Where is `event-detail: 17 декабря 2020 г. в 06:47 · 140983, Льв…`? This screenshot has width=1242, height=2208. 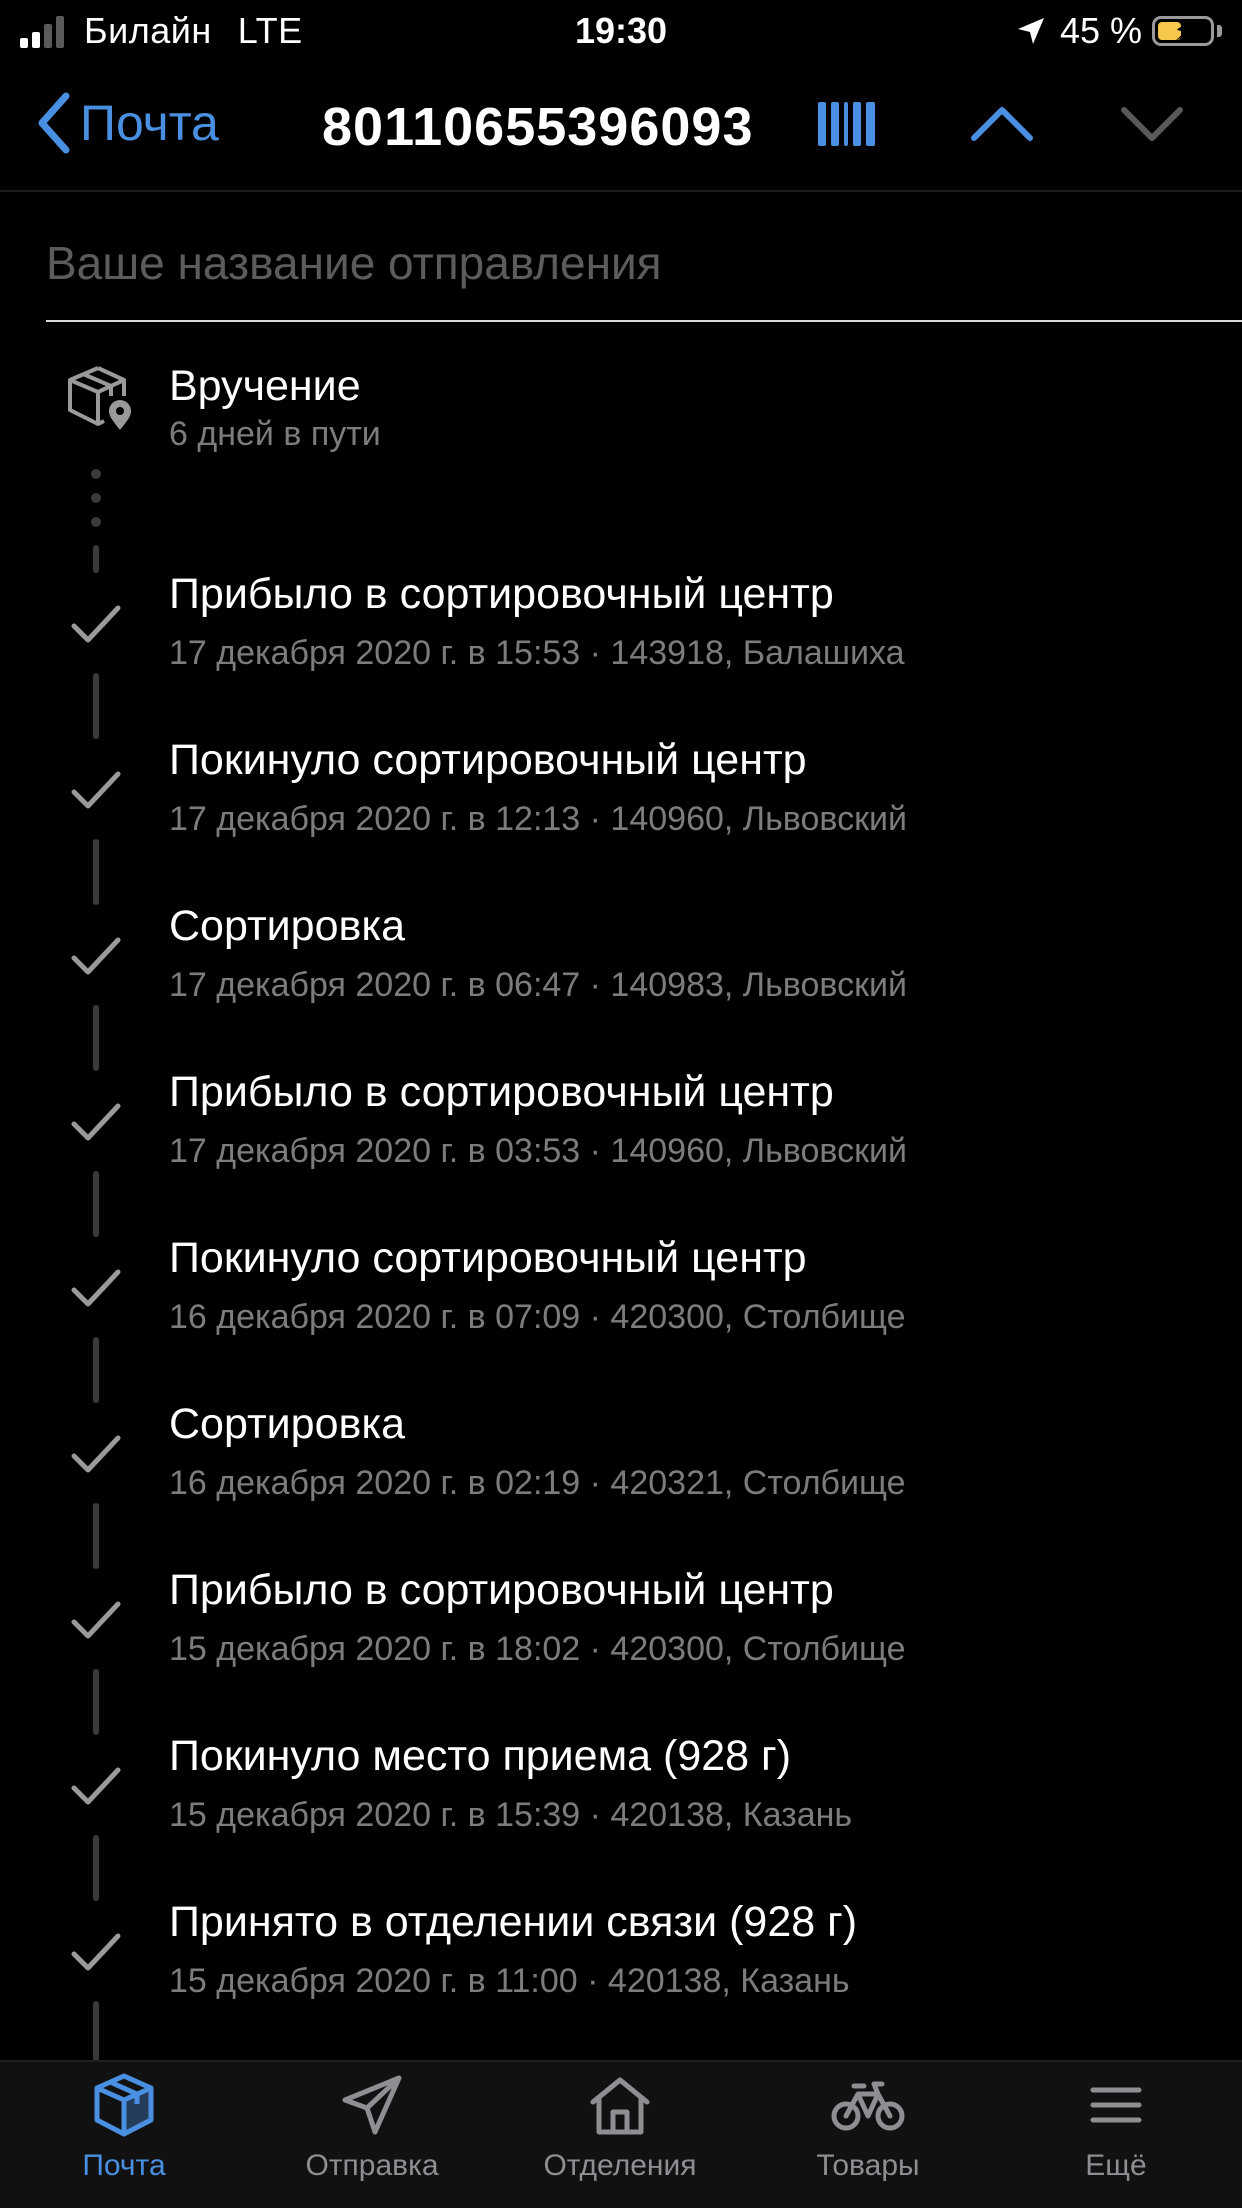 event-detail: 17 декабря 2020 г. в 06:47 · 140983, Льв… is located at coordinates (538, 985).